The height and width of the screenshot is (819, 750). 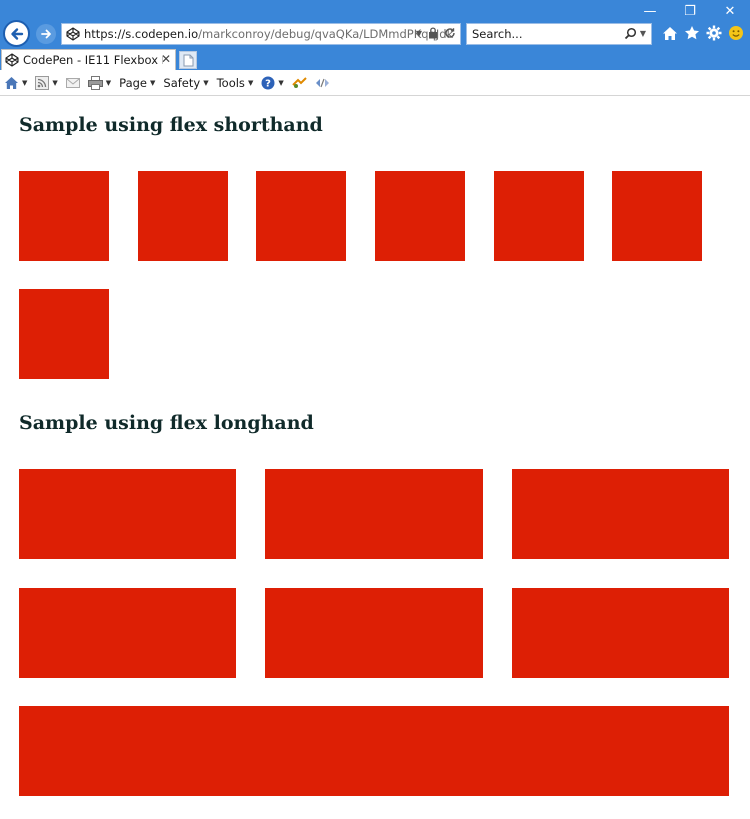 I want to click on feeds-menu: ▼, so click(x=46, y=82).